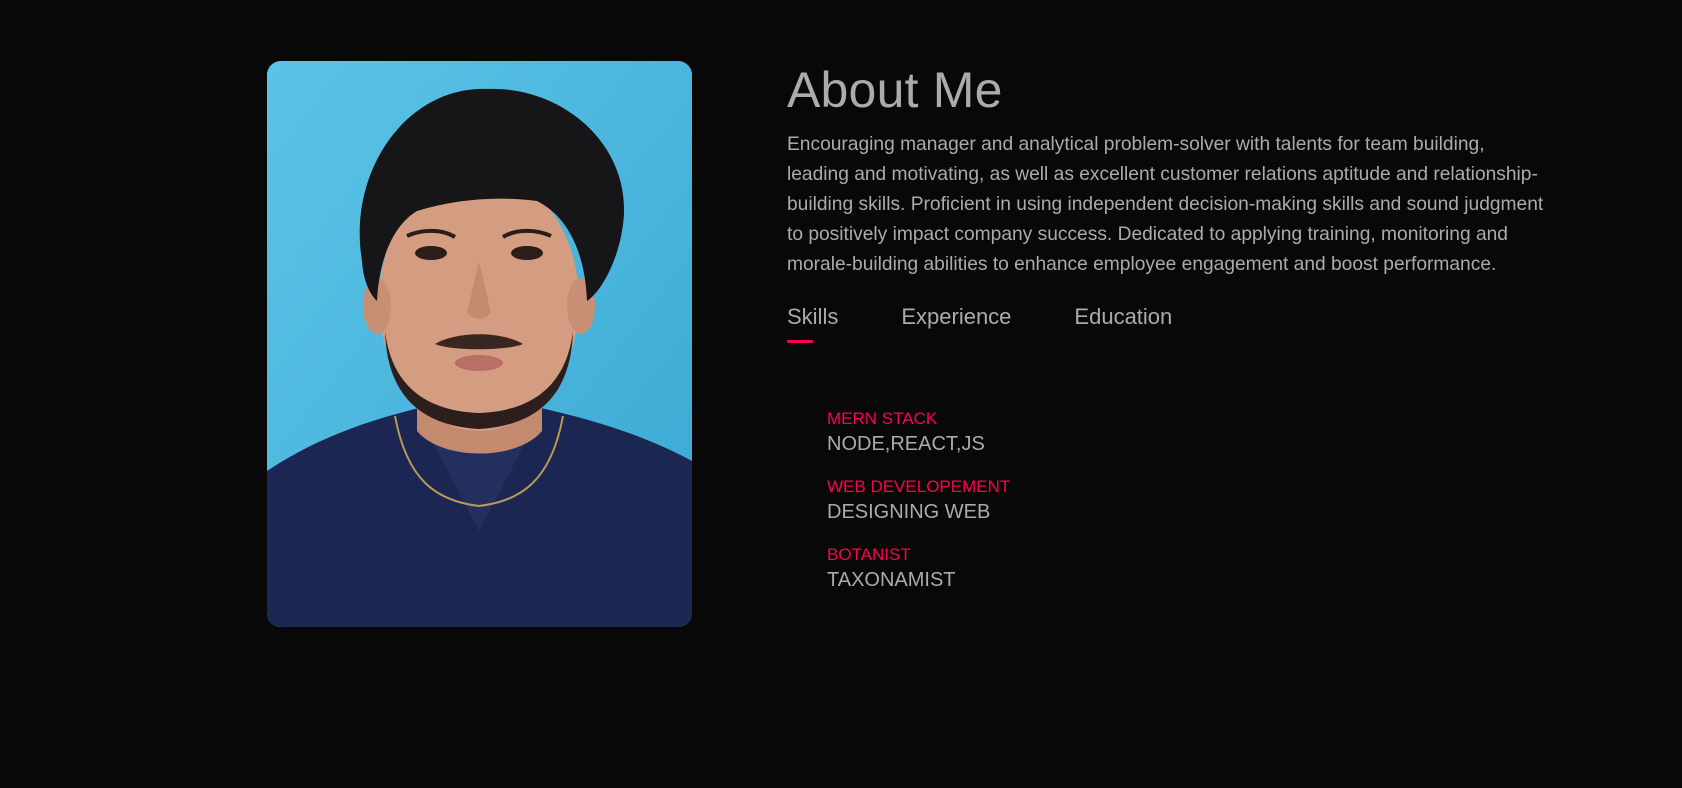 The height and width of the screenshot is (788, 1682). I want to click on page-title: About Me, so click(895, 90).